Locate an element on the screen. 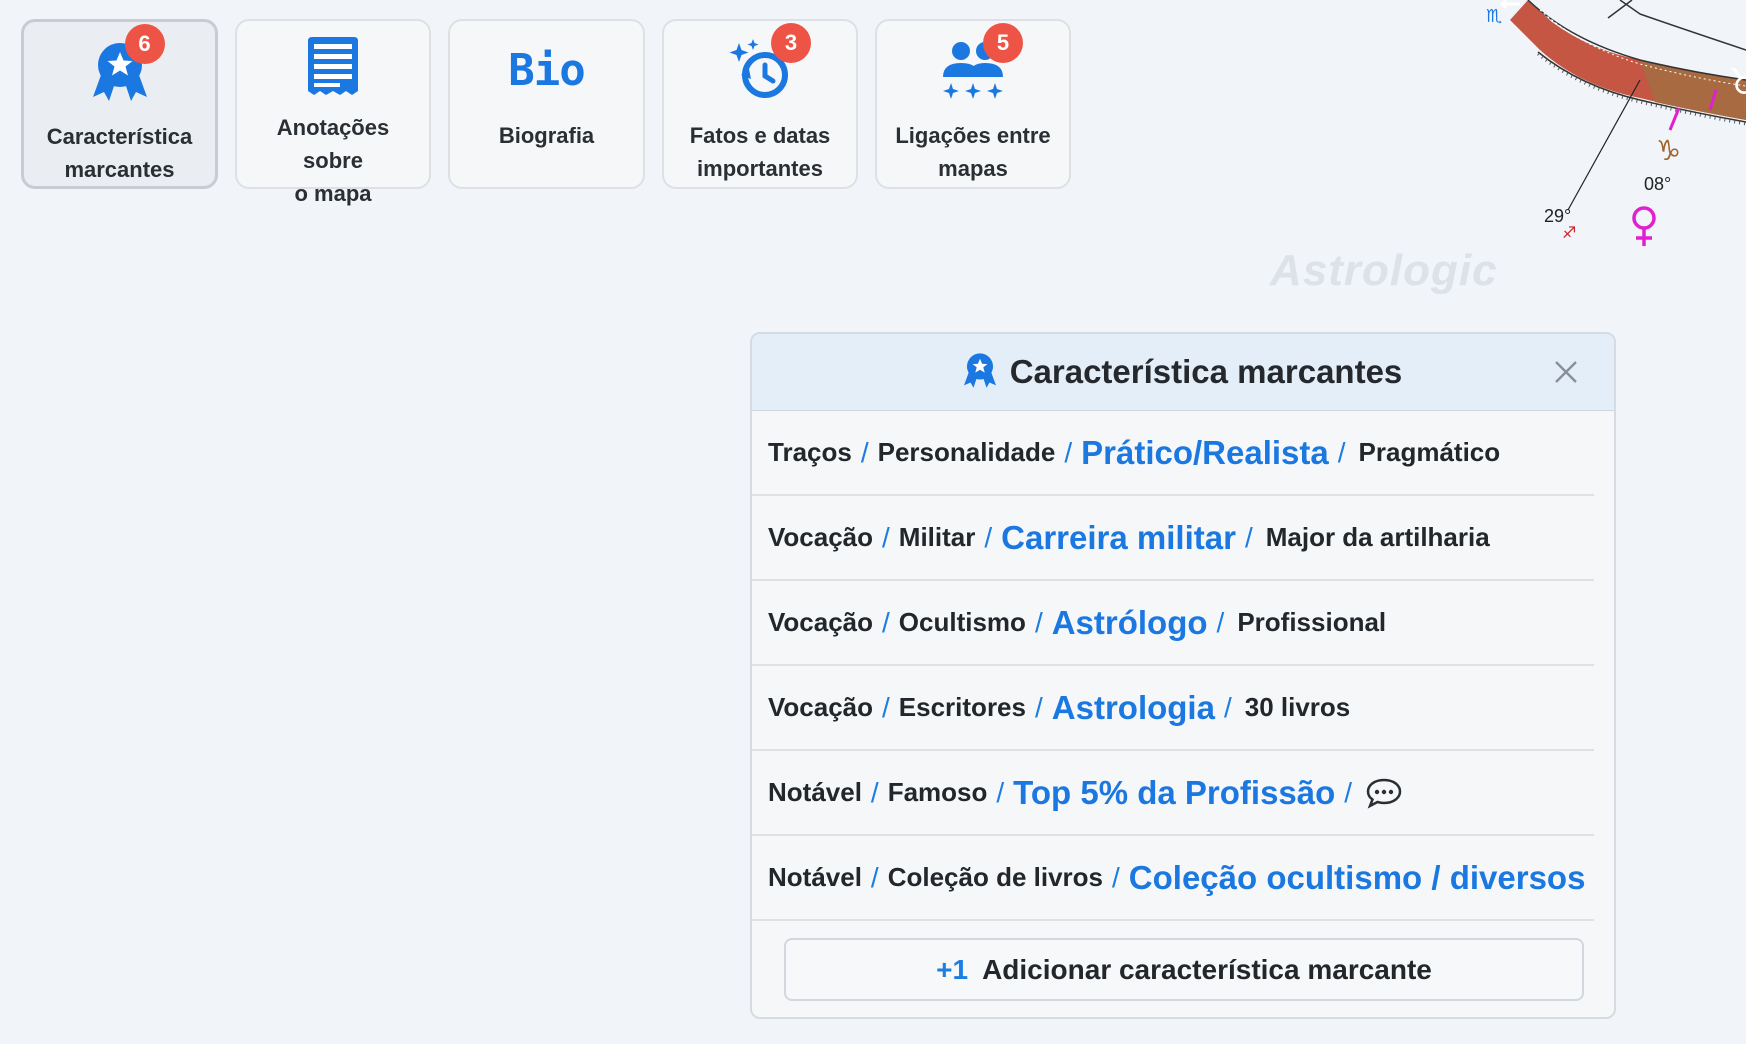 The height and width of the screenshot is (1044, 1746). award-ribbon-icon is located at coordinates (979, 372).